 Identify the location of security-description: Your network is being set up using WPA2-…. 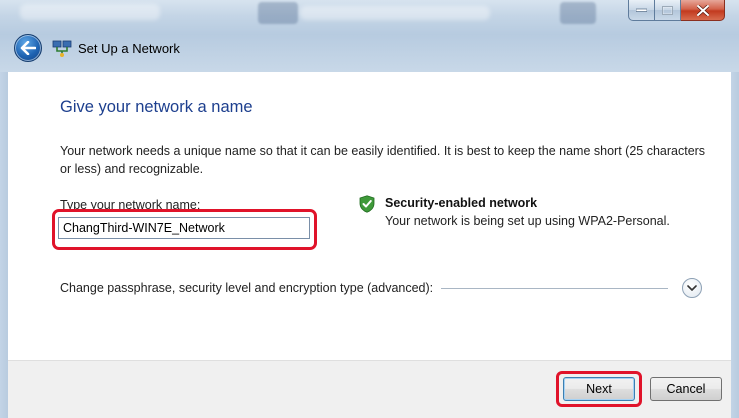
(527, 221).